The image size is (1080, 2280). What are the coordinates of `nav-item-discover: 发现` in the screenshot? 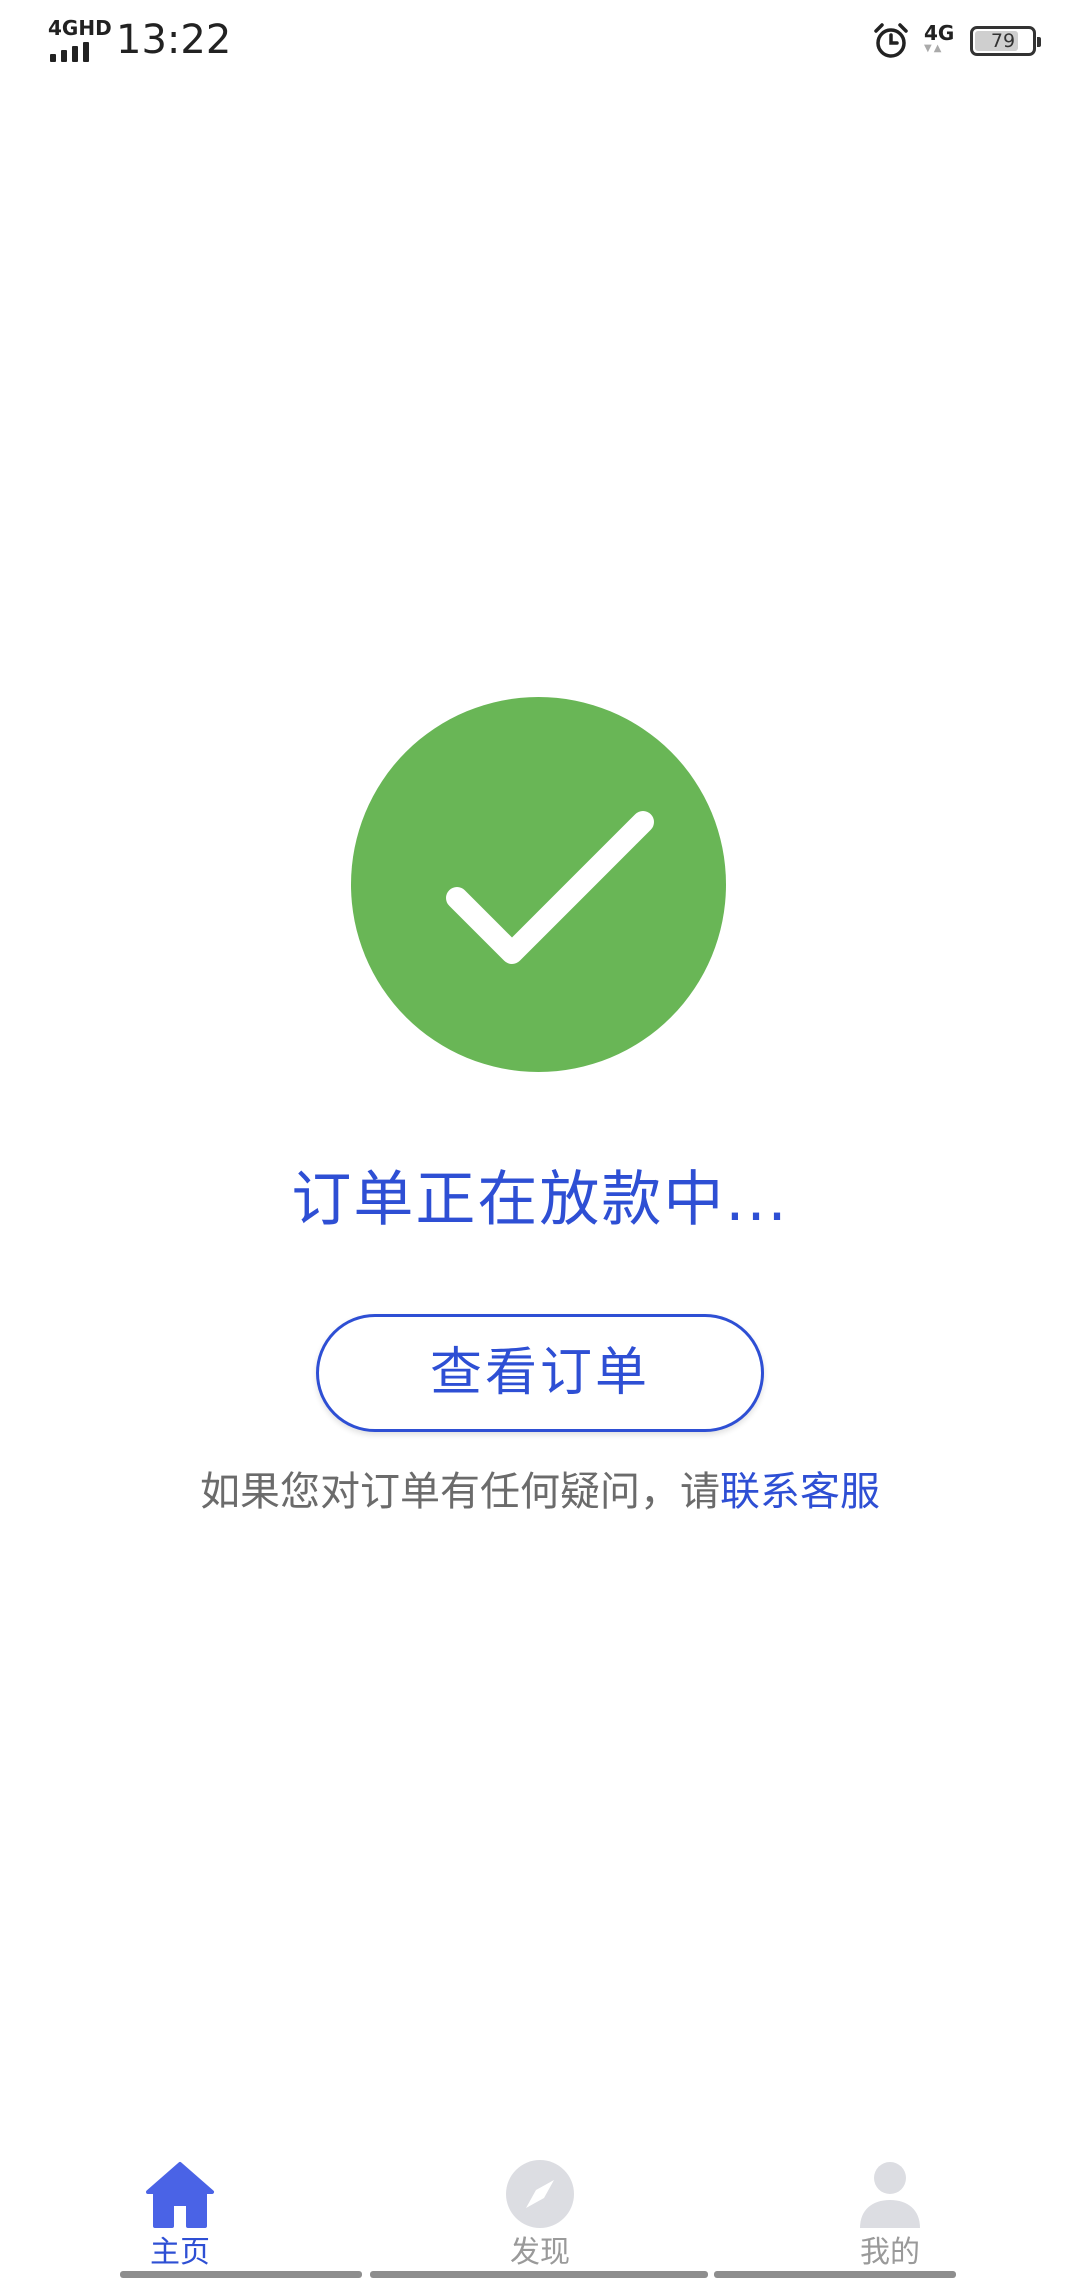 It's located at (540, 2212).